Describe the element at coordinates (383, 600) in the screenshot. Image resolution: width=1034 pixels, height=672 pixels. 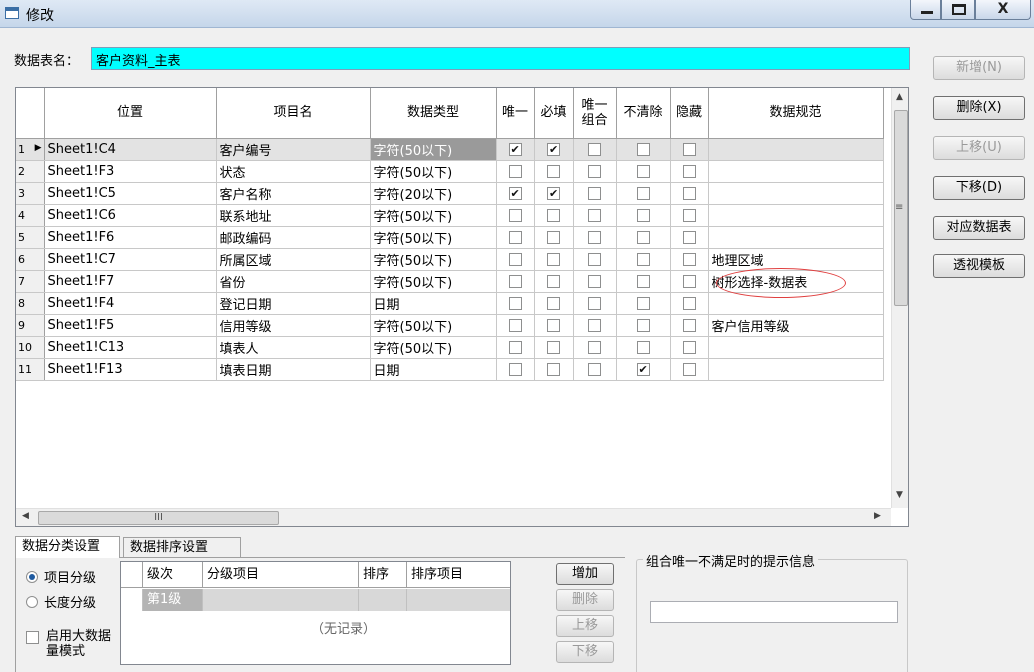
I see `level-sort-cell` at that location.